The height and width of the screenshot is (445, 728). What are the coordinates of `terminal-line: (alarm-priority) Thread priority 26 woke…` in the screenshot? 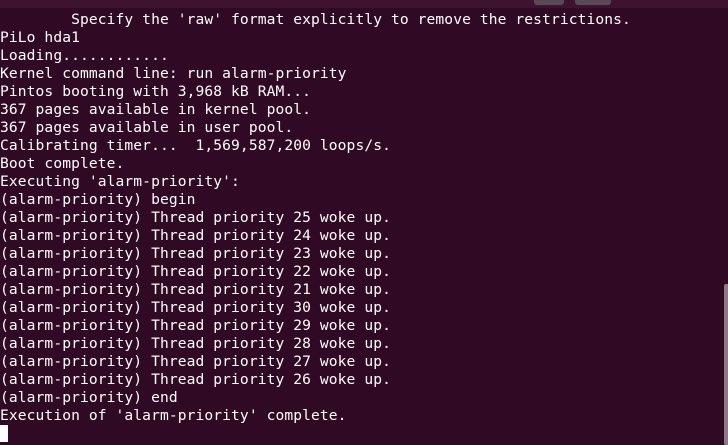 It's located at (195, 379).